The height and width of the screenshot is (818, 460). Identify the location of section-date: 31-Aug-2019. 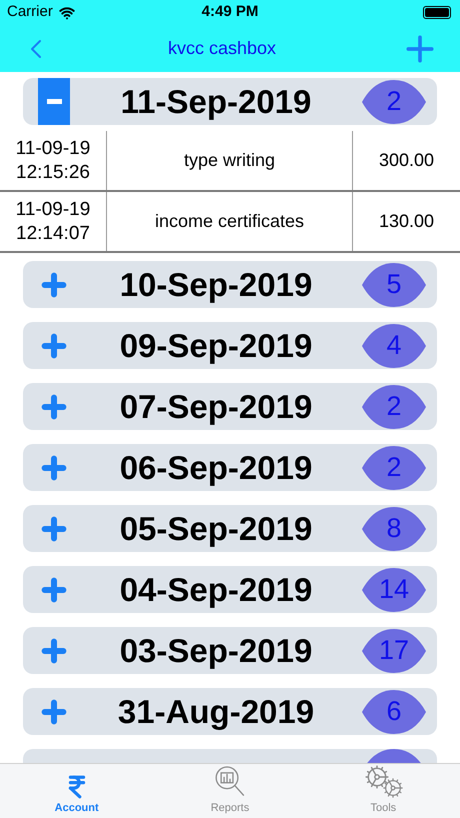
(216, 711).